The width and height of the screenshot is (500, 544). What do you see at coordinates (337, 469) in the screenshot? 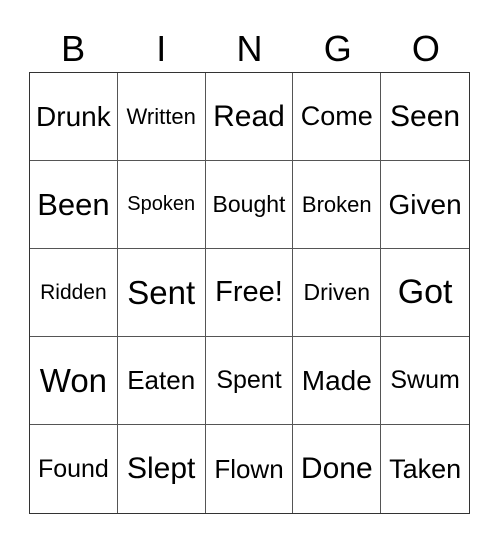
I see `bingo-cell: Done` at bounding box center [337, 469].